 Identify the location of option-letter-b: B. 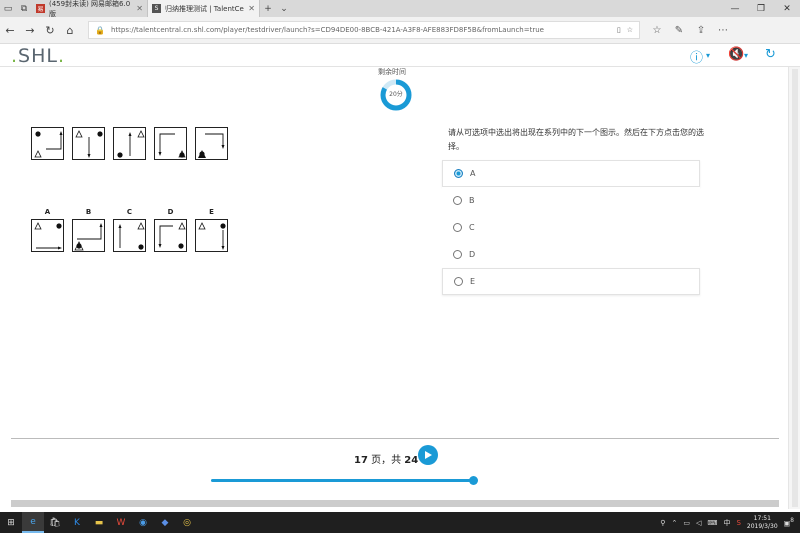
(88, 212).